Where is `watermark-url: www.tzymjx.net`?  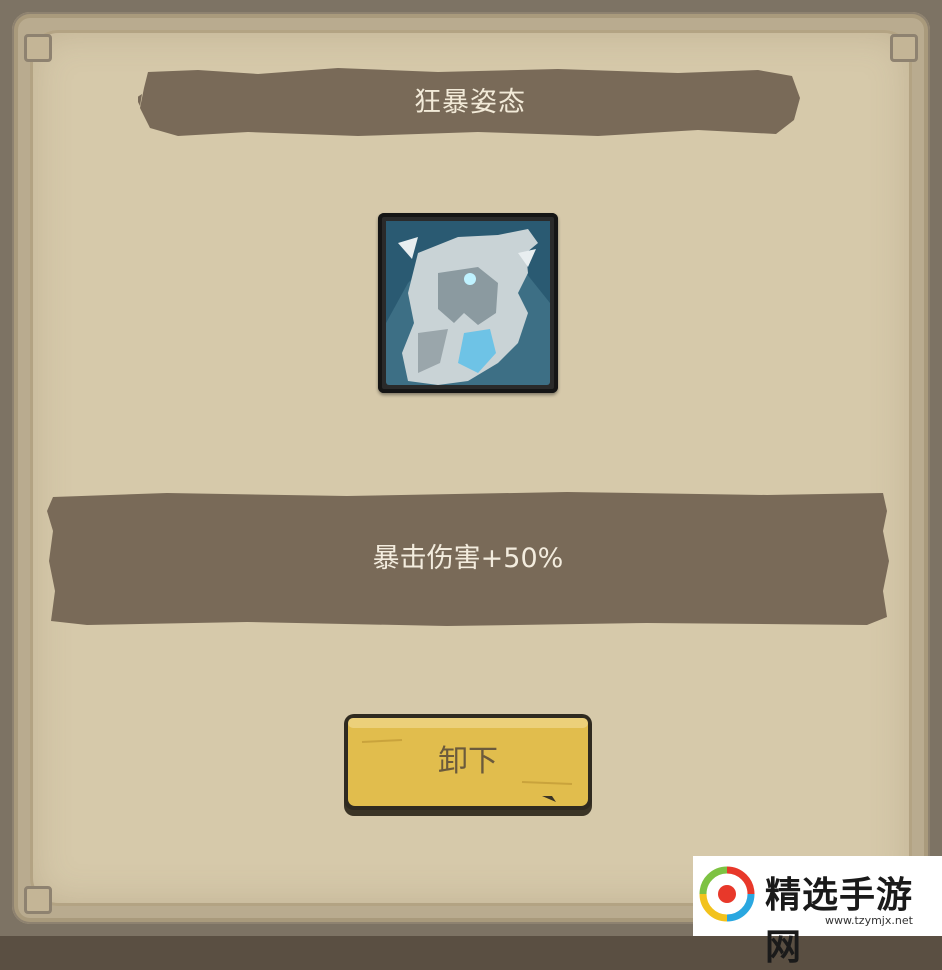
watermark-url: www.tzymjx.net is located at coordinates (869, 920).